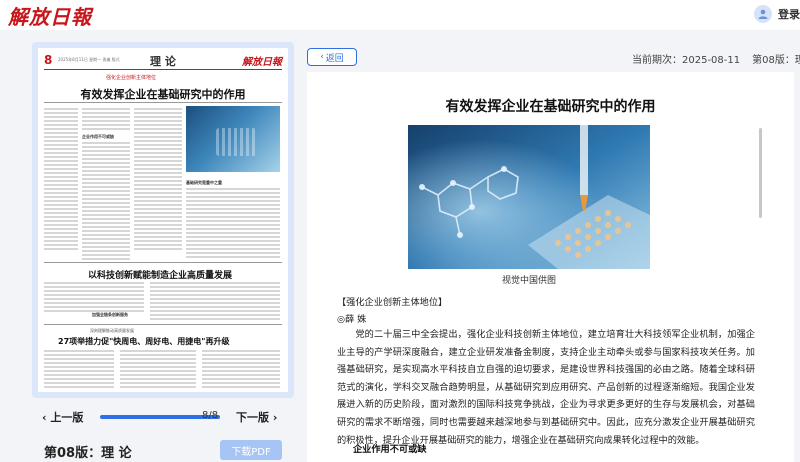  Describe the element at coordinates (760, 173) in the screenshot. I see `scrollbar` at that location.